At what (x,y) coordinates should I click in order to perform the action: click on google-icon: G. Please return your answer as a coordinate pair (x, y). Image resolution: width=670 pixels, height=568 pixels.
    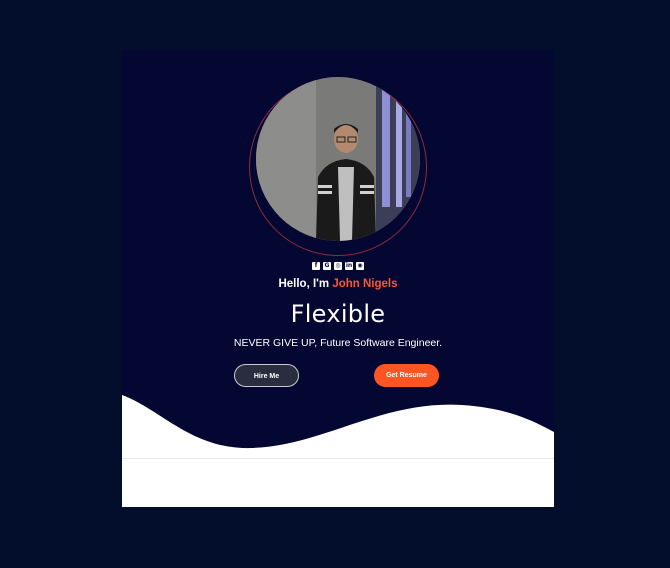
    Looking at the image, I should click on (327, 266).